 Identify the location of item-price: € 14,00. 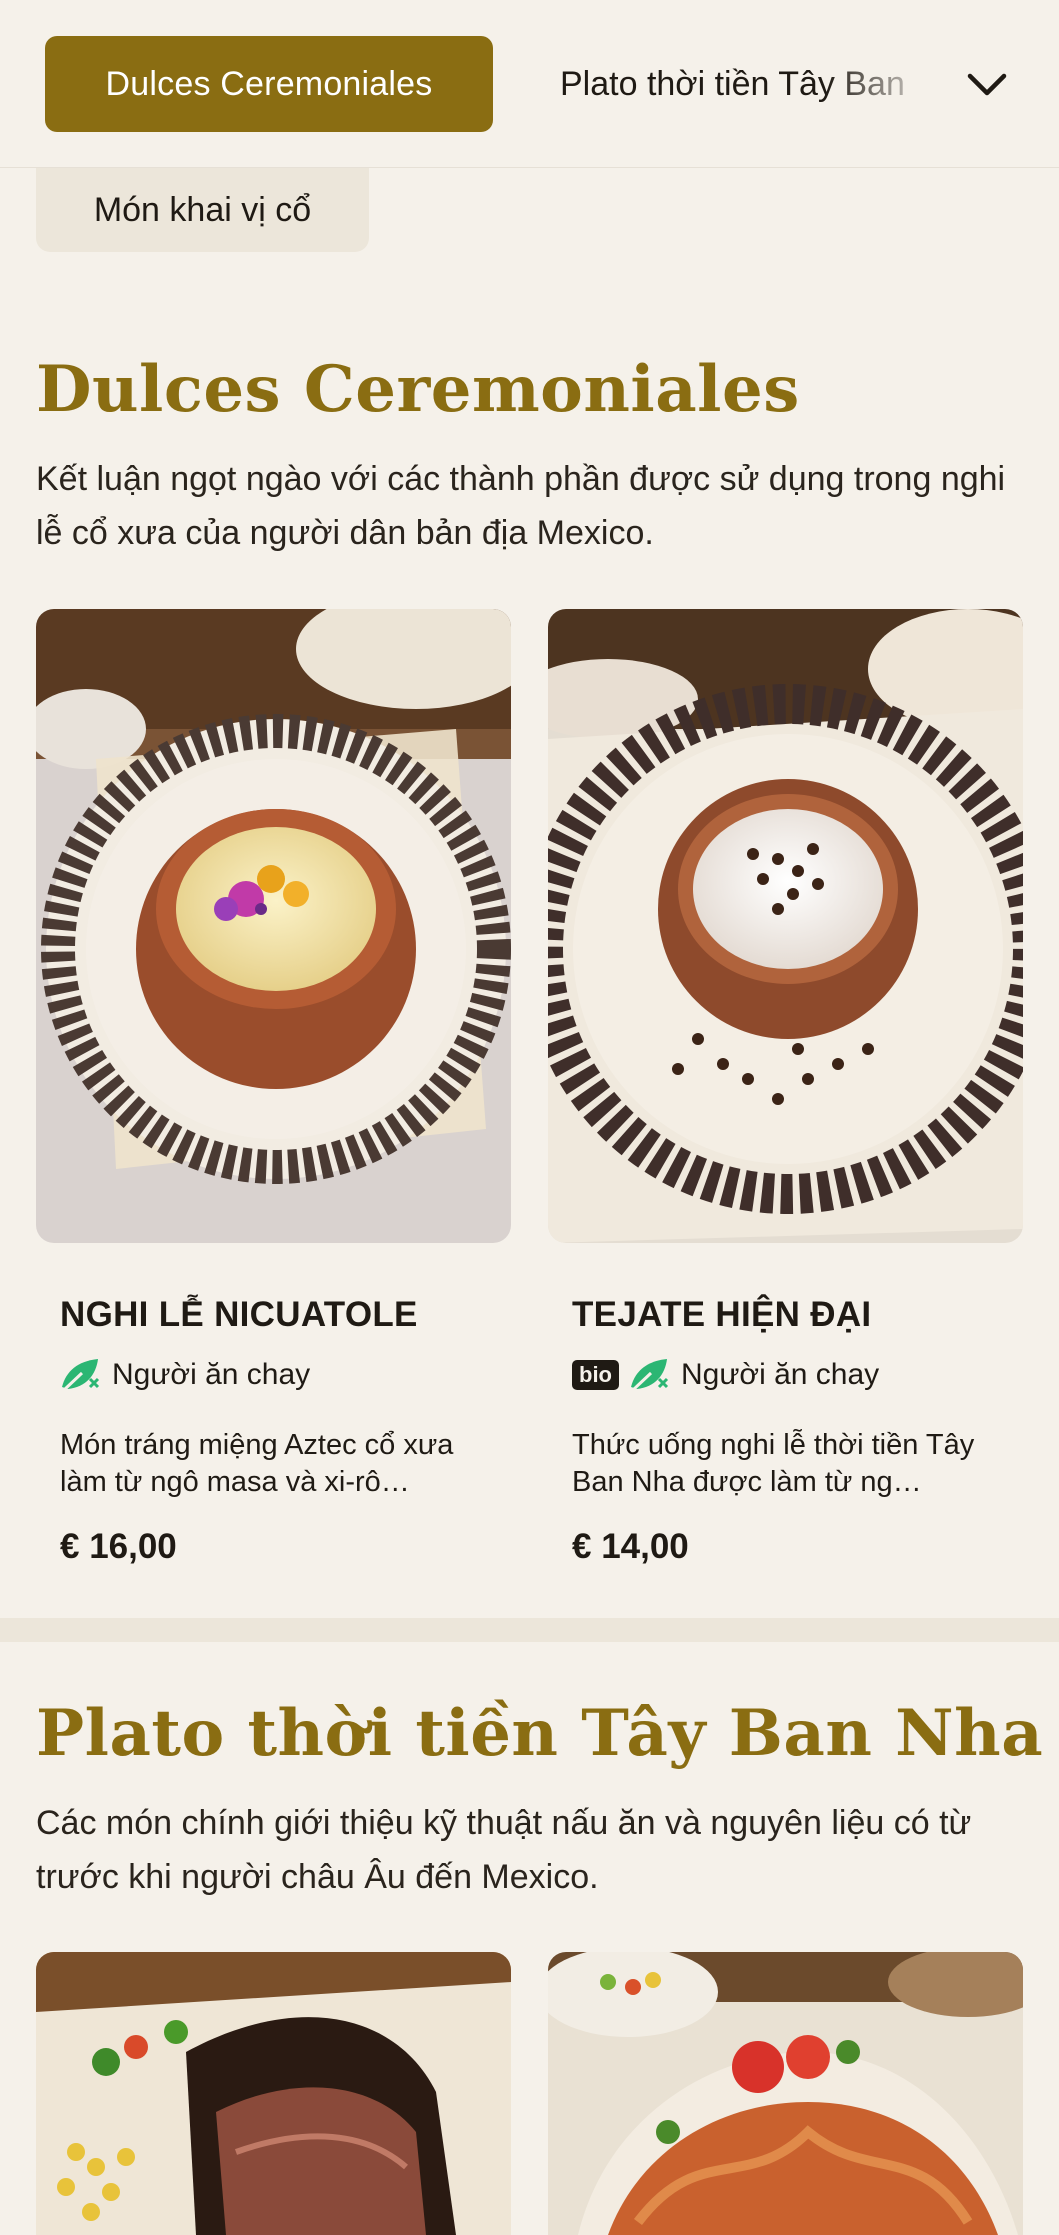
(630, 1546).